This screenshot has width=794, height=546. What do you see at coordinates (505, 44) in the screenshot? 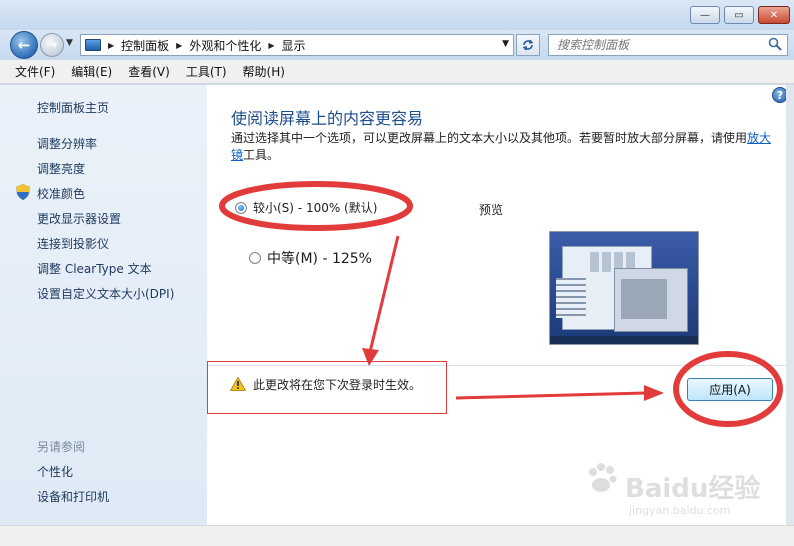
I see `address-dropdown-icon: ▼` at bounding box center [505, 44].